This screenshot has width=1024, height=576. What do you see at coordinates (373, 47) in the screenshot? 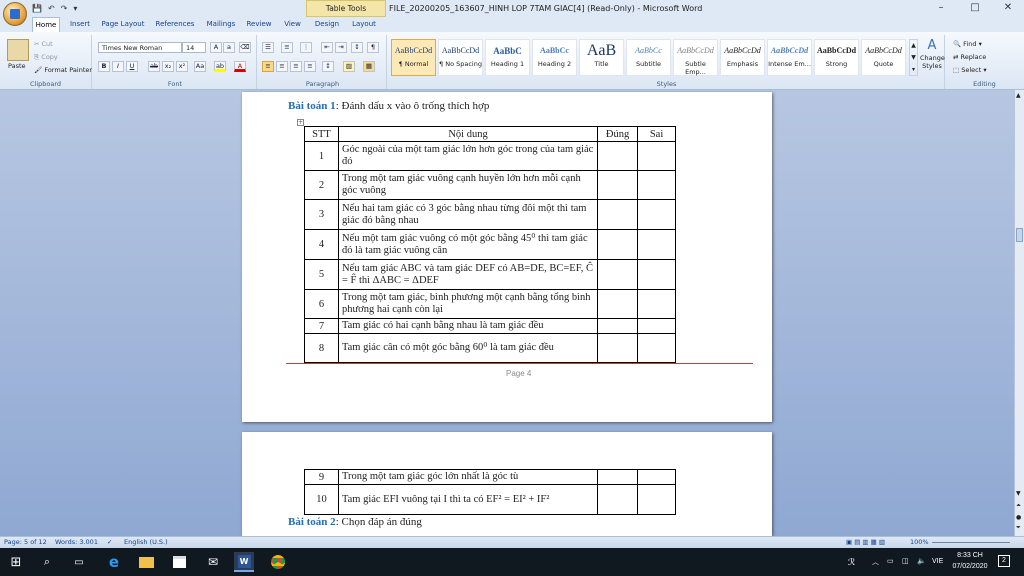
I see `show-marks-icon: ¶` at bounding box center [373, 47].